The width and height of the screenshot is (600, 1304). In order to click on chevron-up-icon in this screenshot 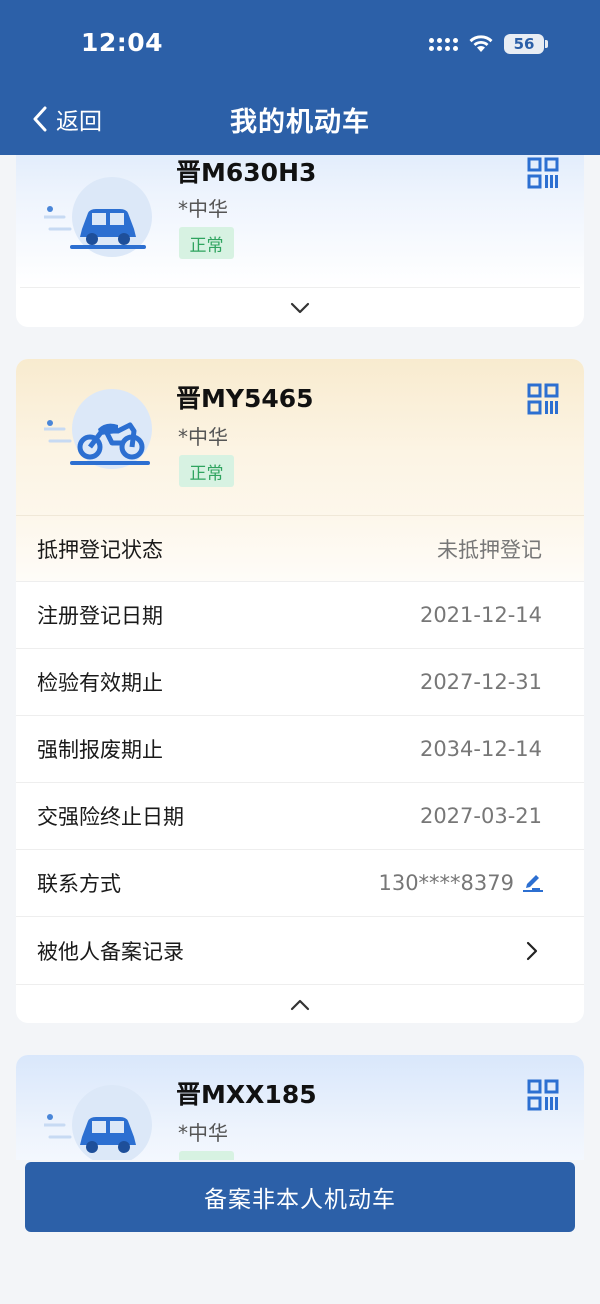, I will do `click(300, 1004)`.